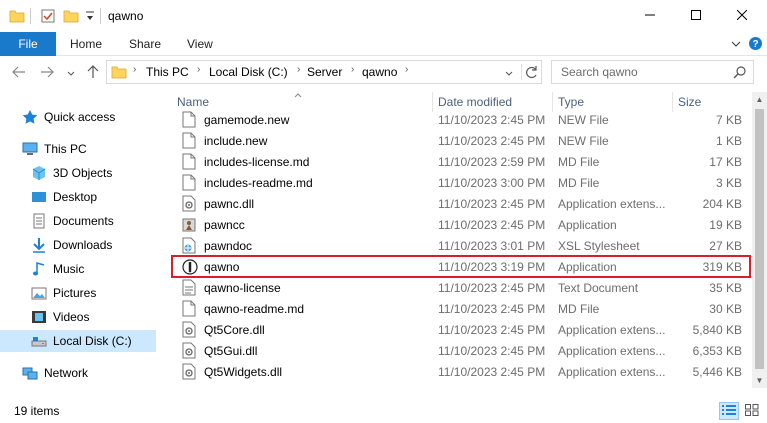  Describe the element at coordinates (759, 99) in the screenshot. I see `scroll-up-arrow-icon: ▲` at that location.